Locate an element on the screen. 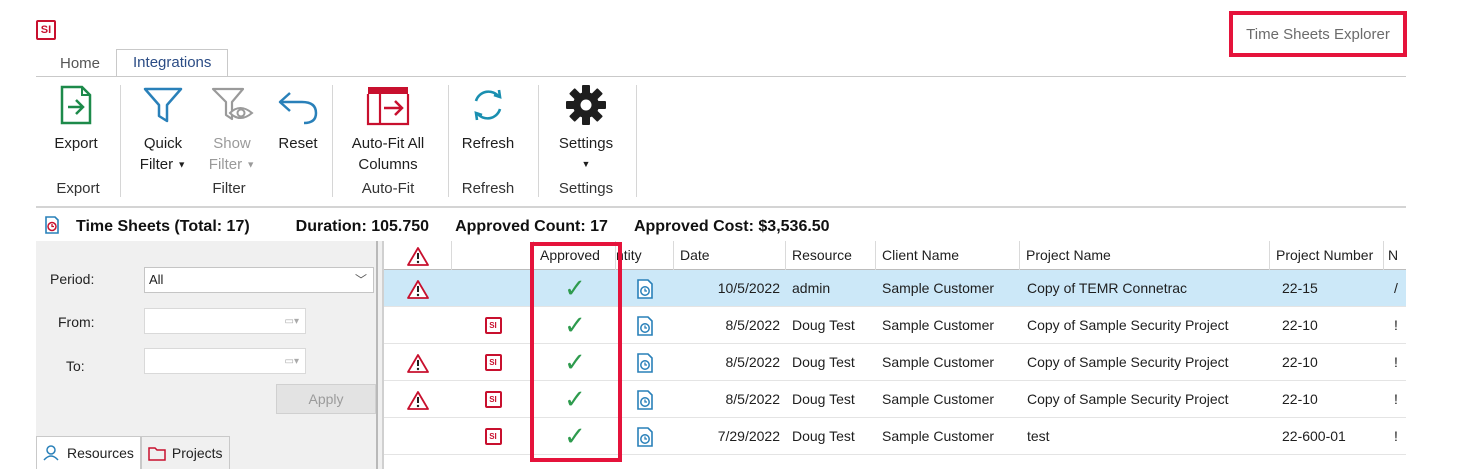  project-name-cell: Copy of TEMR Connetrac is located at coordinates (1107, 288).